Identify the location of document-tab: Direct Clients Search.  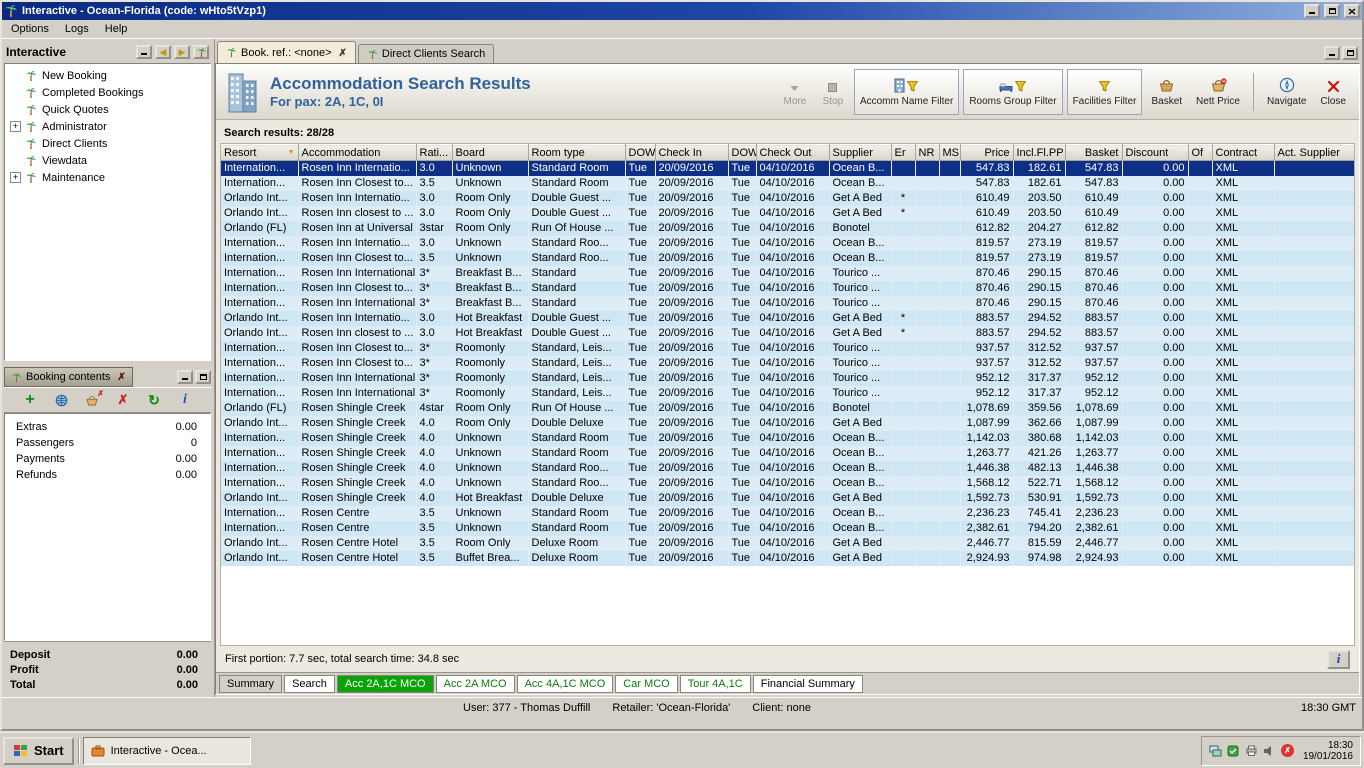
(426, 53).